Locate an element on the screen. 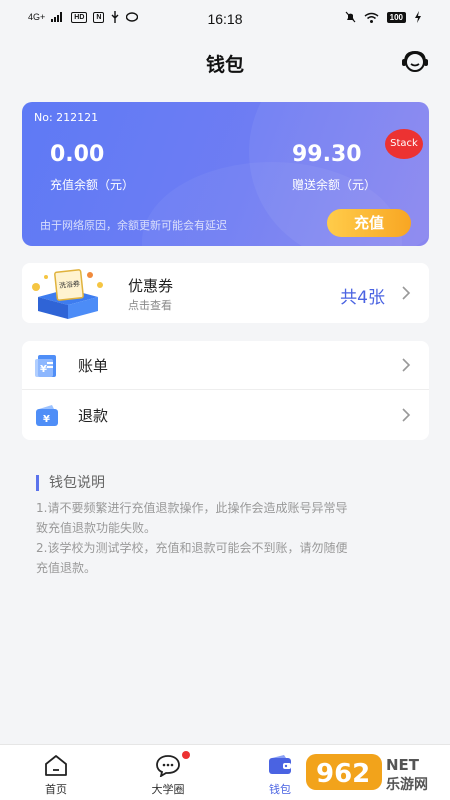 Image resolution: width=450 pixels, height=800 pixels. tab-campus: 大学圈 is located at coordinates (168, 772).